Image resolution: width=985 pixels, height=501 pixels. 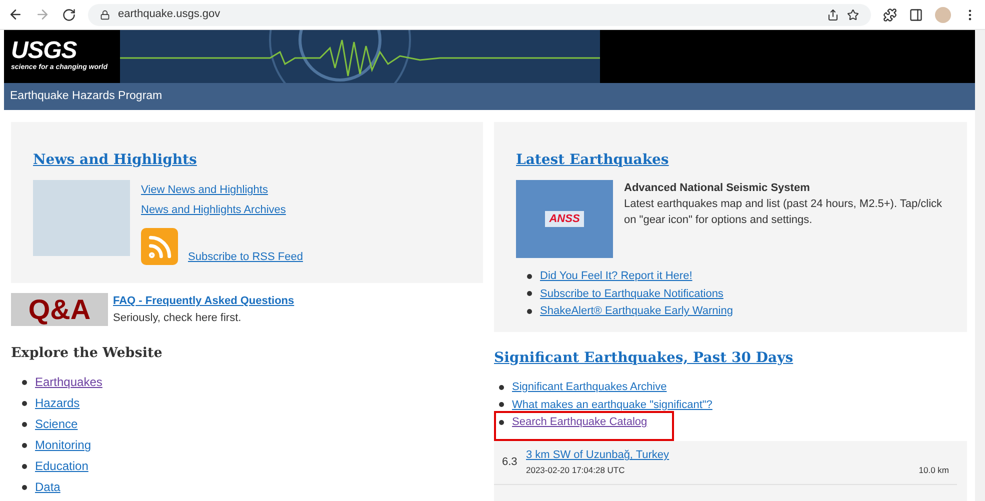 I want to click on link: Hazards, so click(x=57, y=403).